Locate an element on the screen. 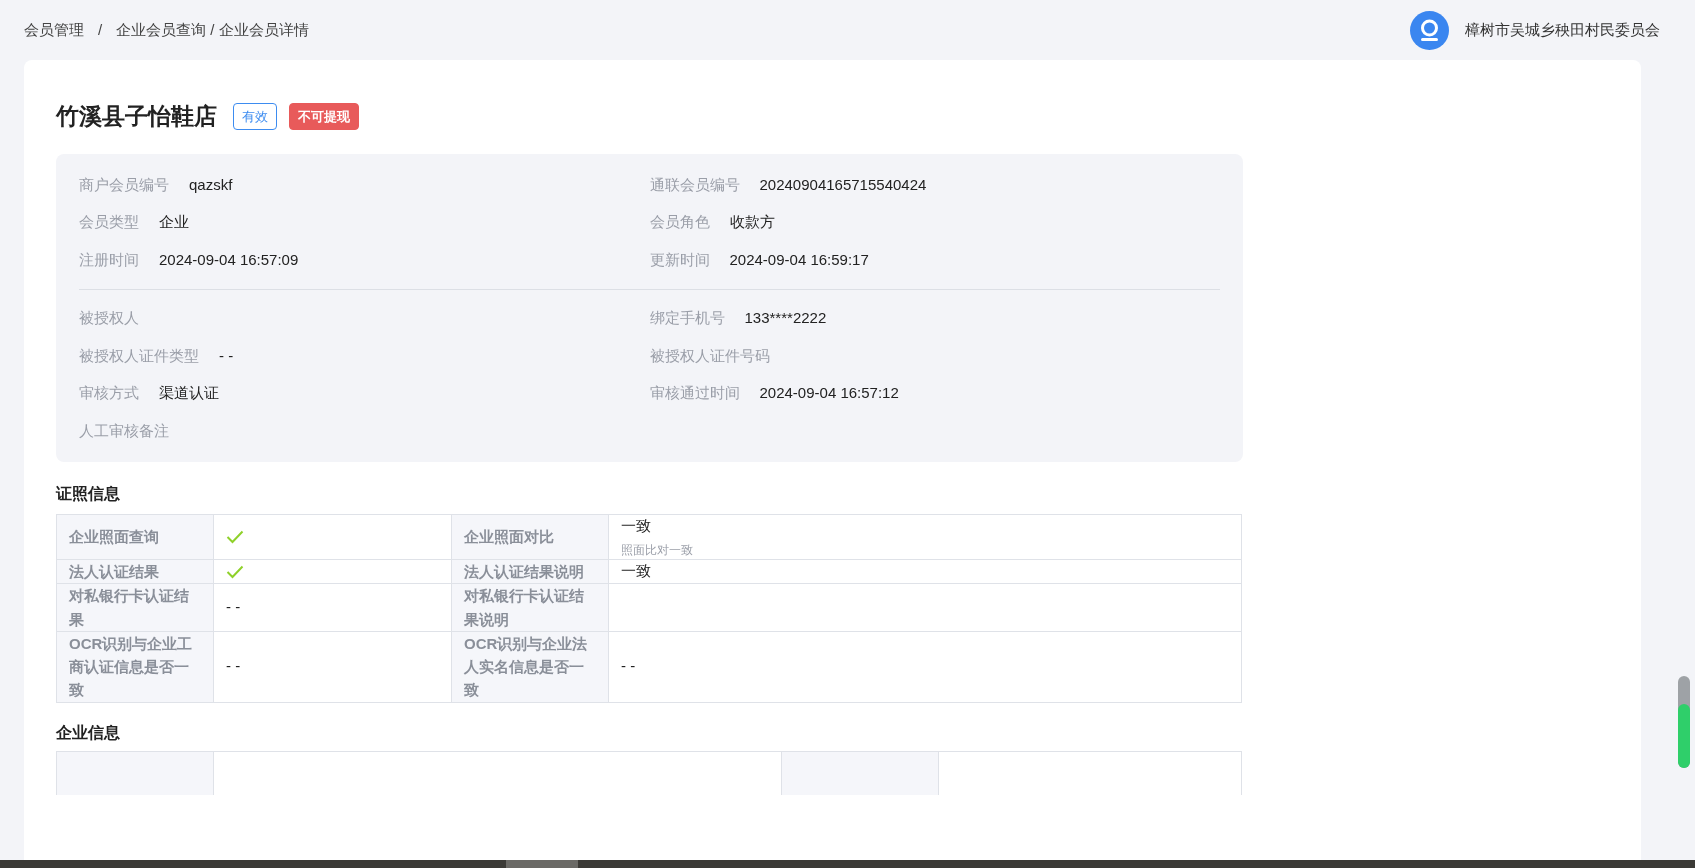 Image resolution: width=1695 pixels, height=868 pixels. field-value: 133****2222 is located at coordinates (785, 318).